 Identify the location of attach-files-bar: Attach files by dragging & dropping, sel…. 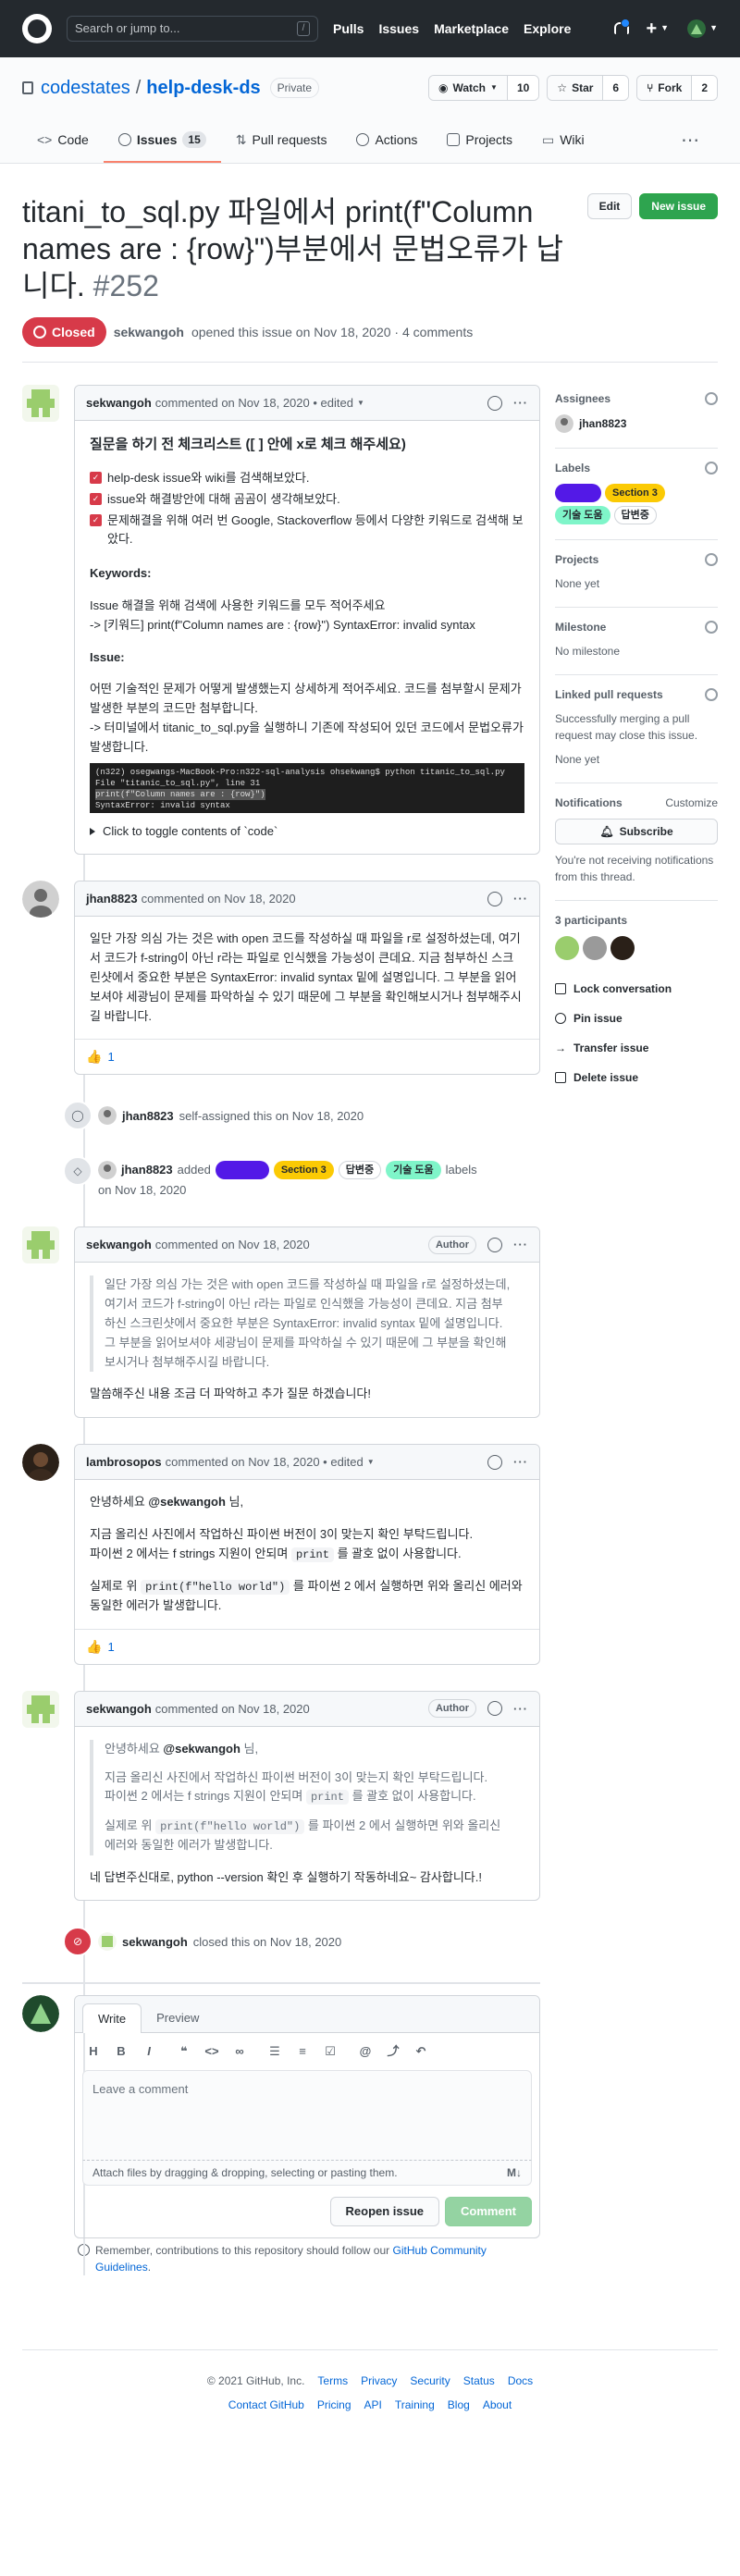
(307, 2173).